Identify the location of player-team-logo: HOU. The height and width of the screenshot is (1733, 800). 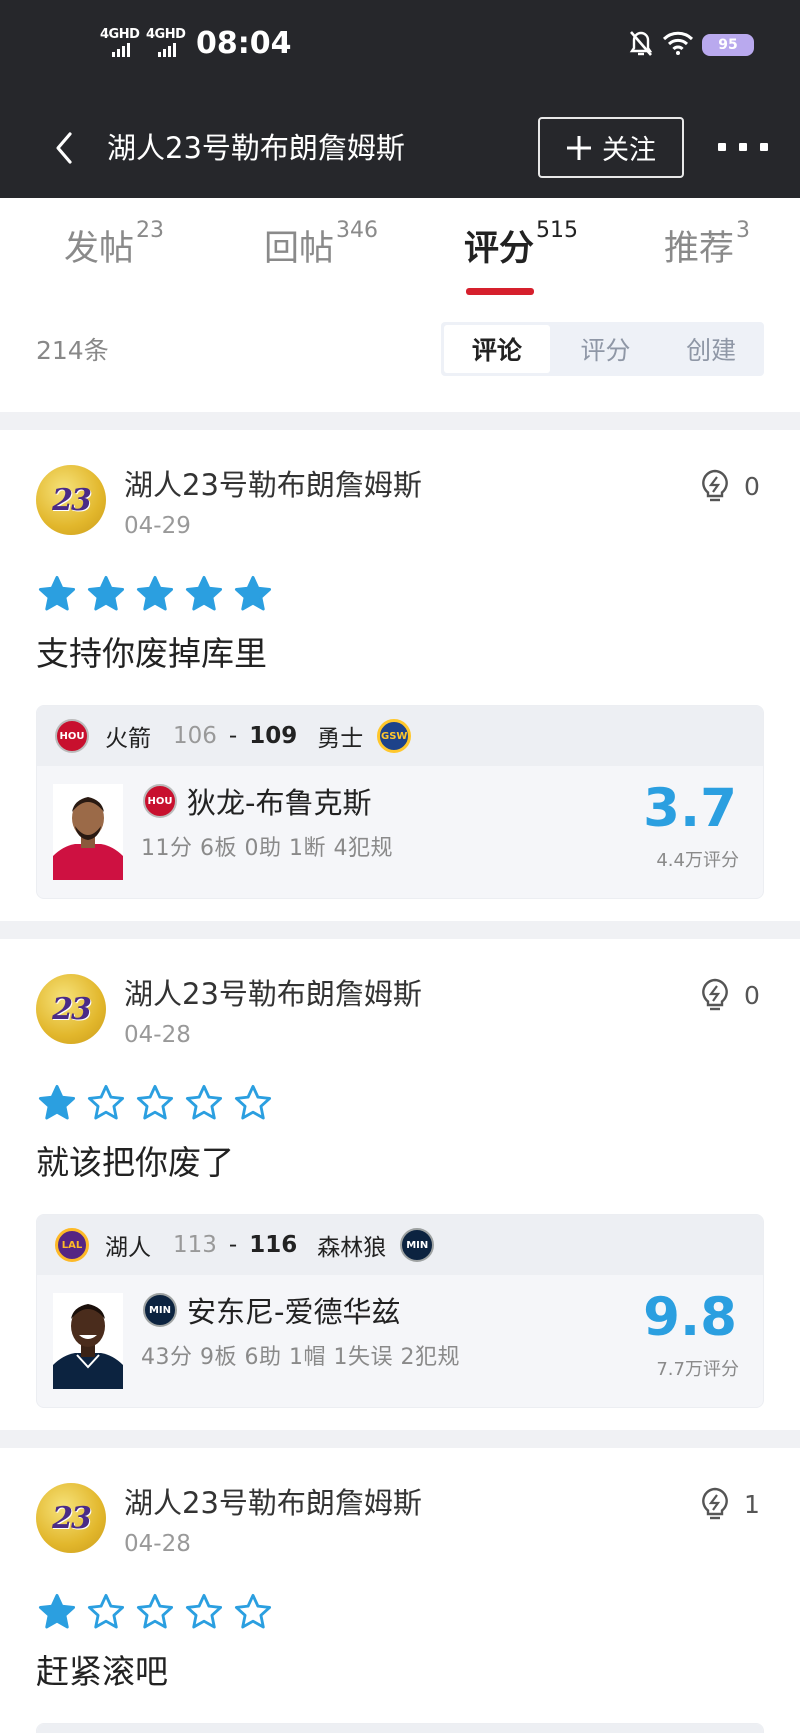
(160, 801).